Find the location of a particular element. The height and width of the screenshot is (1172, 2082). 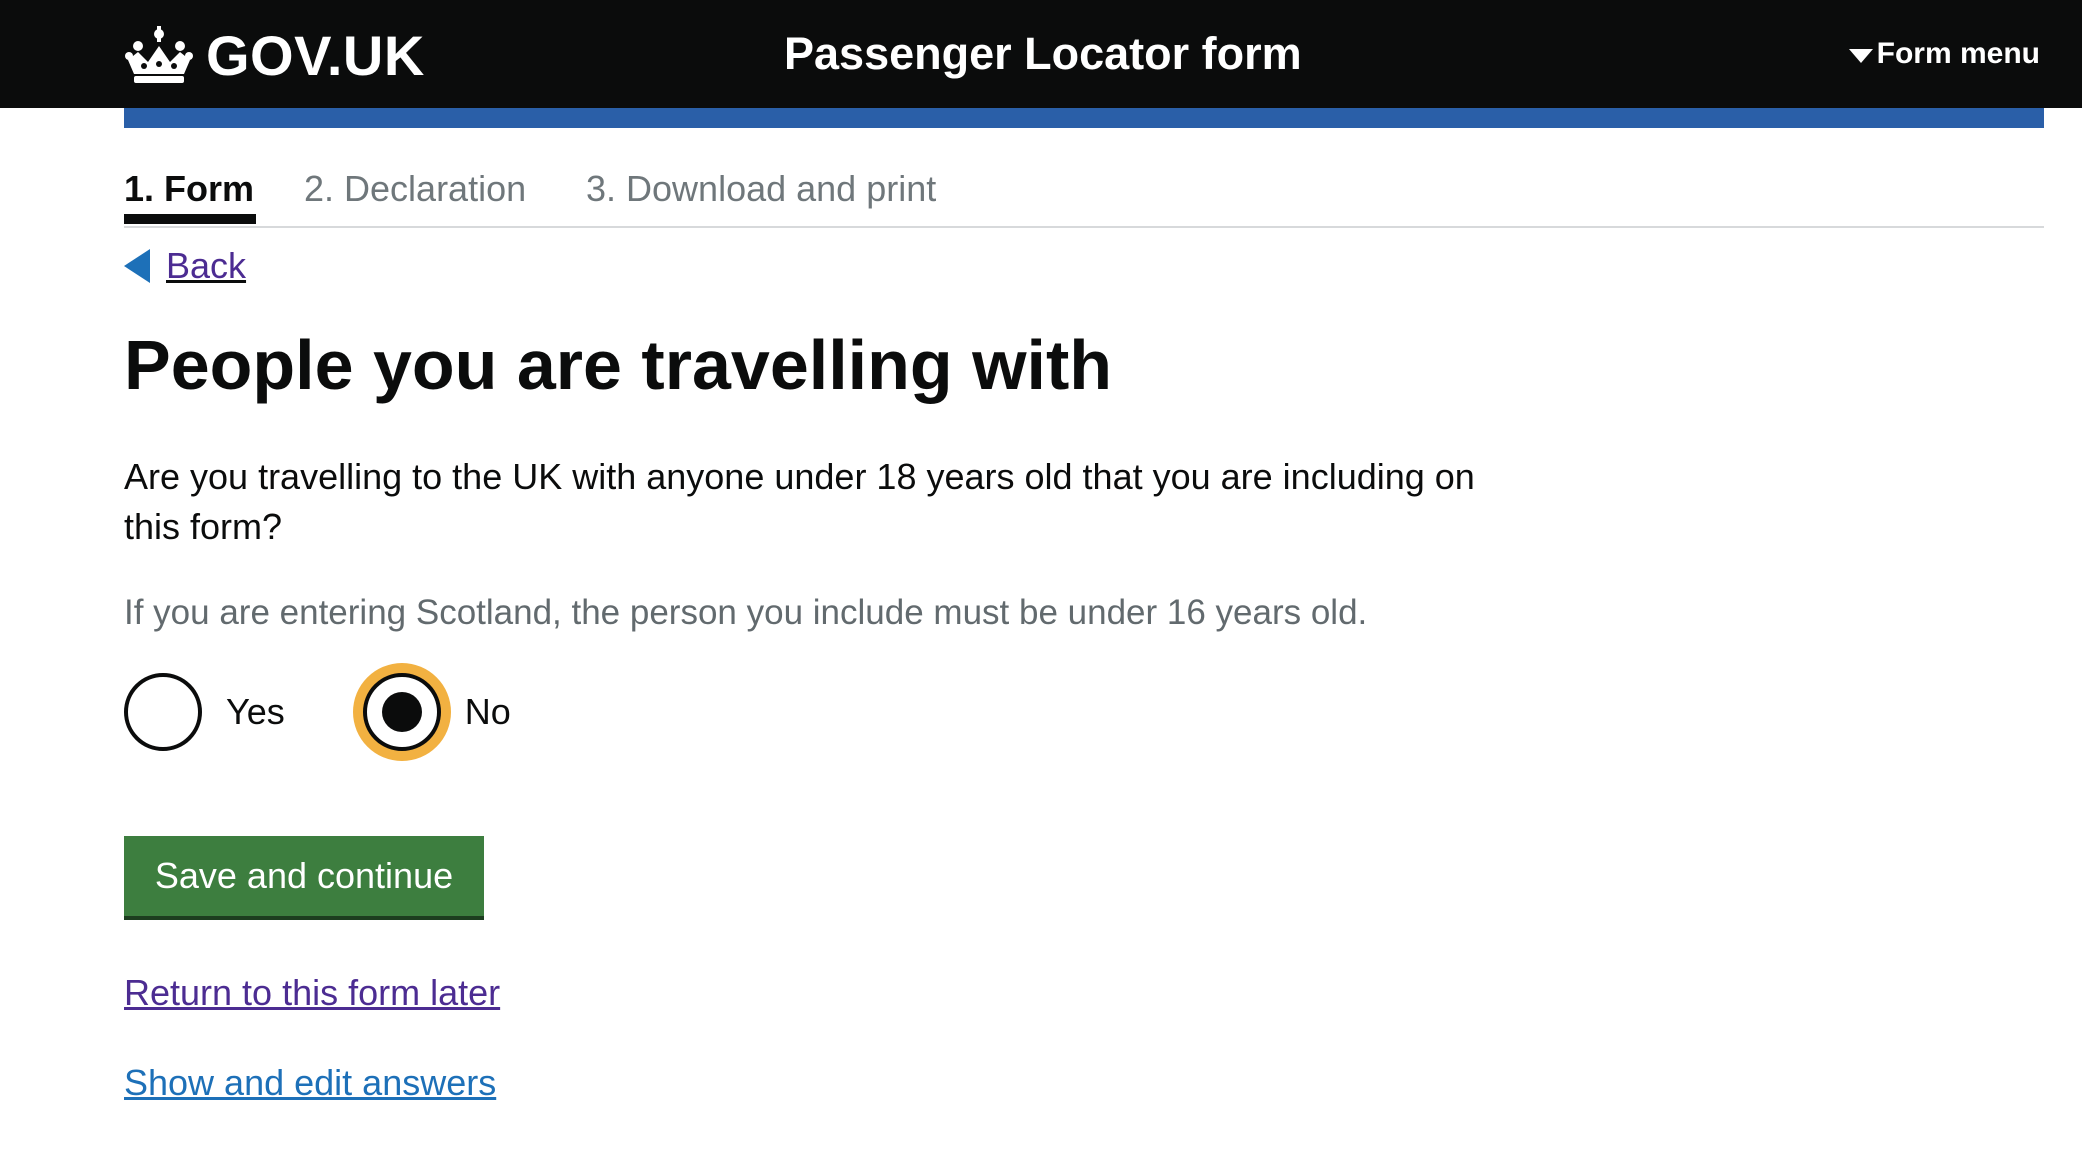

step-declaration: 2. Declaration is located at coordinates (415, 189).